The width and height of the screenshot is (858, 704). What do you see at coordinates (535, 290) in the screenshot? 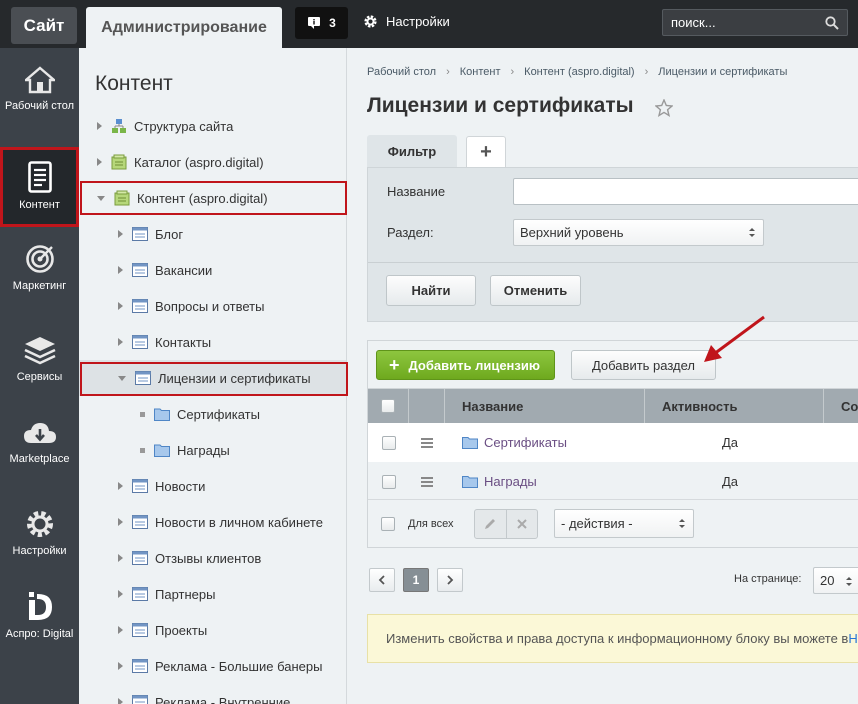
I see `cancel-button: Отменить` at bounding box center [535, 290].